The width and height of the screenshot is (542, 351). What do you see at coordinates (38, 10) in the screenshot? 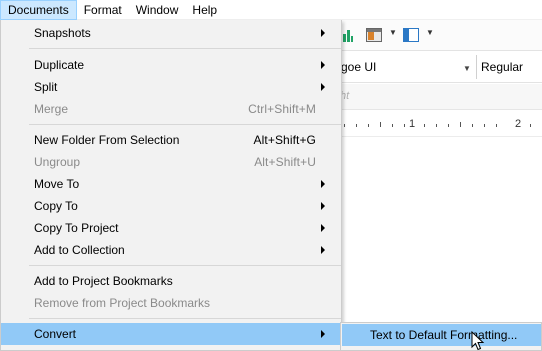
I see `menu-documents: Documents` at bounding box center [38, 10].